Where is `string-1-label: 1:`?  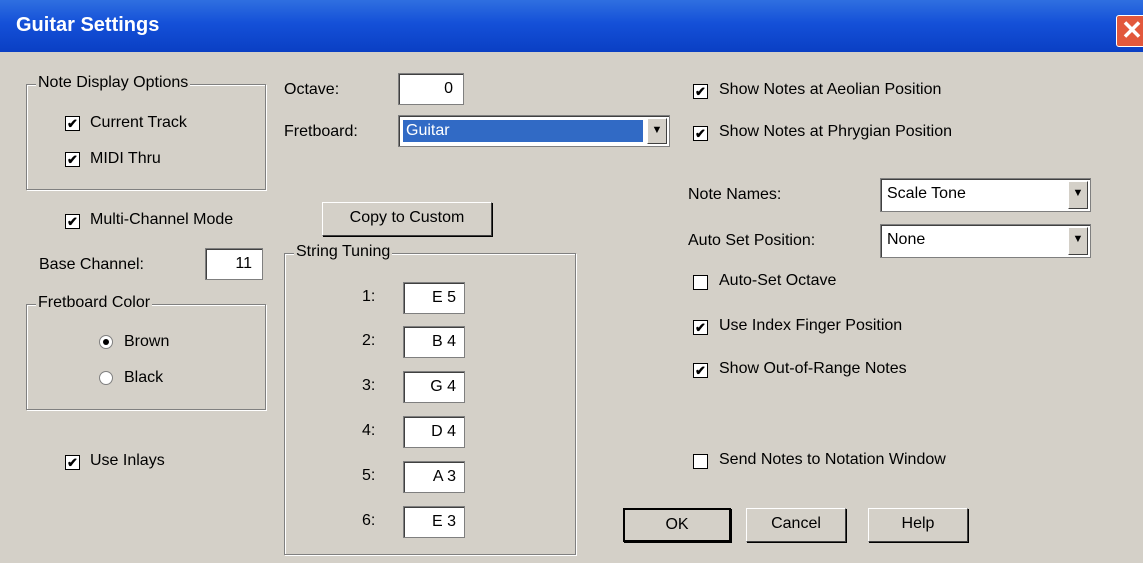
string-1-label: 1: is located at coordinates (369, 296).